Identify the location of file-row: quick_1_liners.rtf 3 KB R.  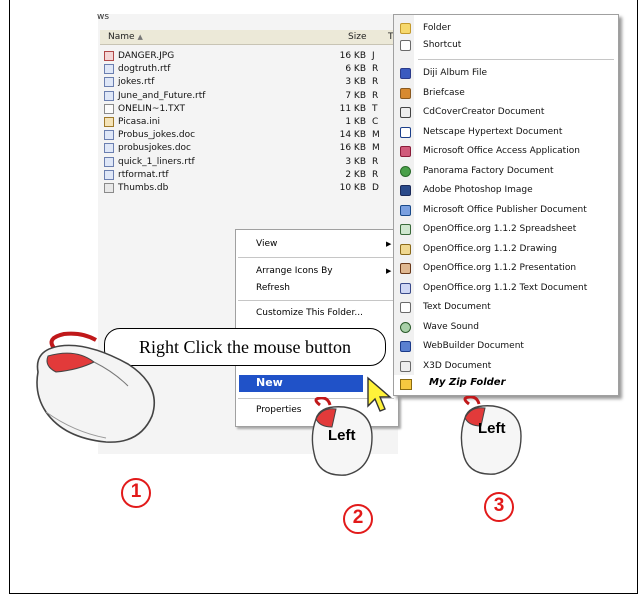
(248, 162).